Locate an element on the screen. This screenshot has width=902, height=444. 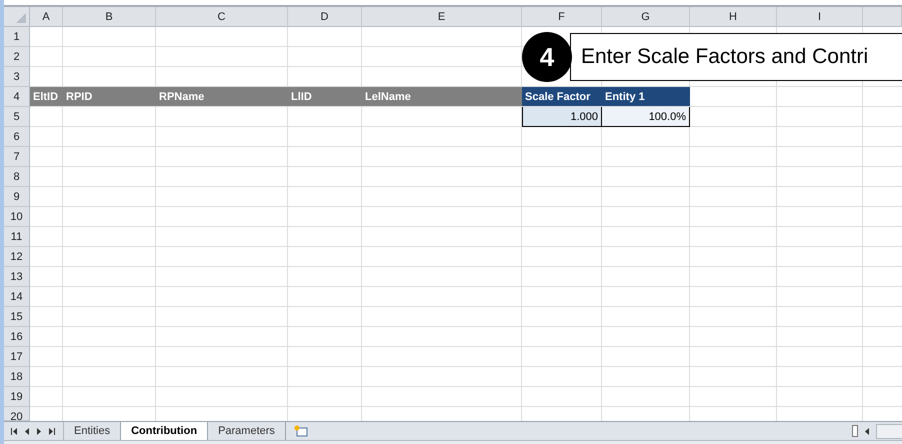
row-header: 2 is located at coordinates (17, 57).